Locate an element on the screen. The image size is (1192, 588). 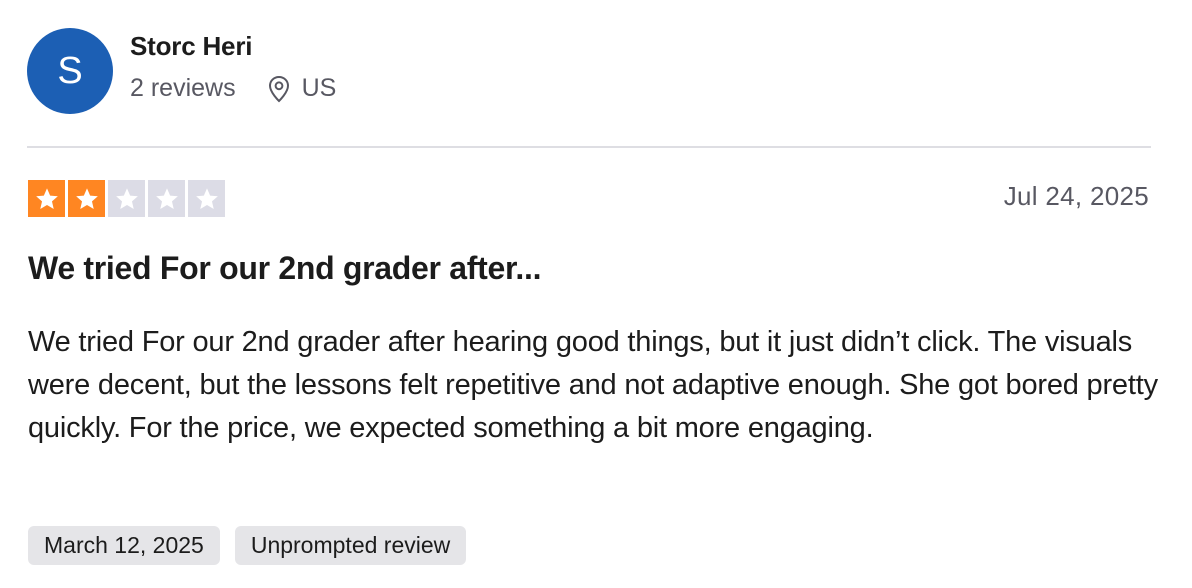
review-date: Jul 24, 2025 is located at coordinates (1076, 196).